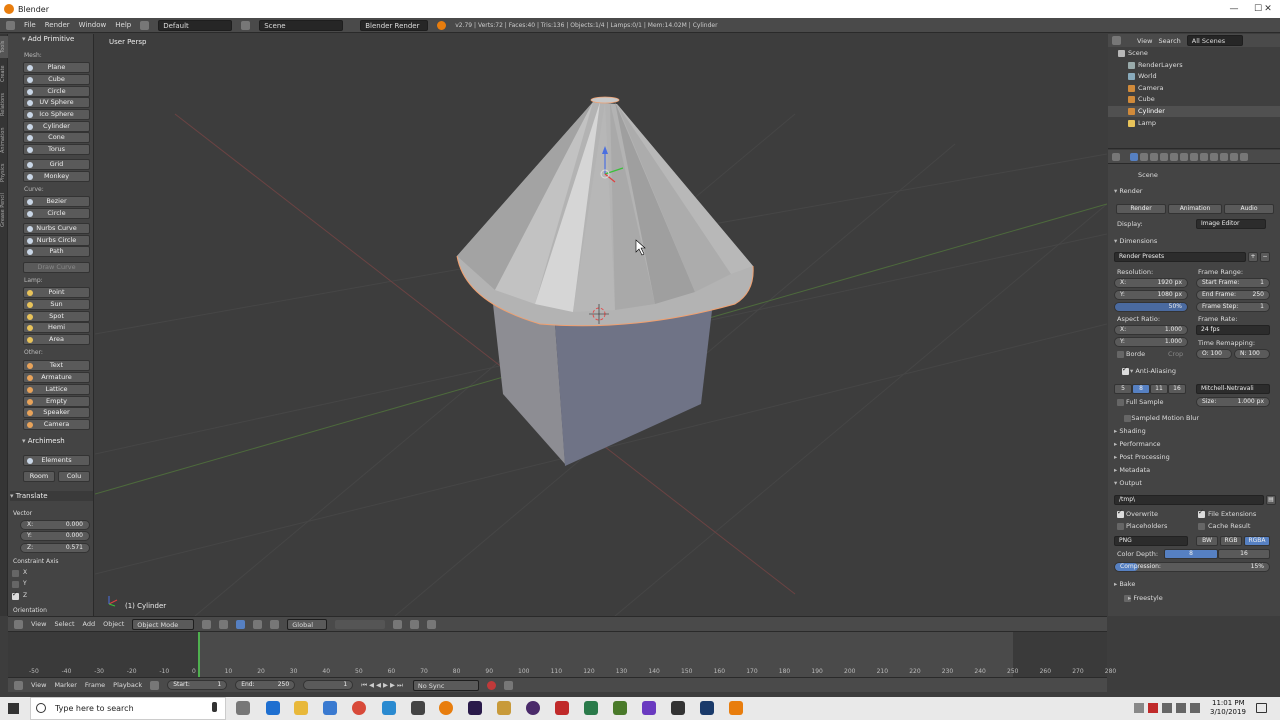 The height and width of the screenshot is (720, 1280). What do you see at coordinates (56, 213) in the screenshot?
I see `add-curve-circle-button: Circle` at bounding box center [56, 213].